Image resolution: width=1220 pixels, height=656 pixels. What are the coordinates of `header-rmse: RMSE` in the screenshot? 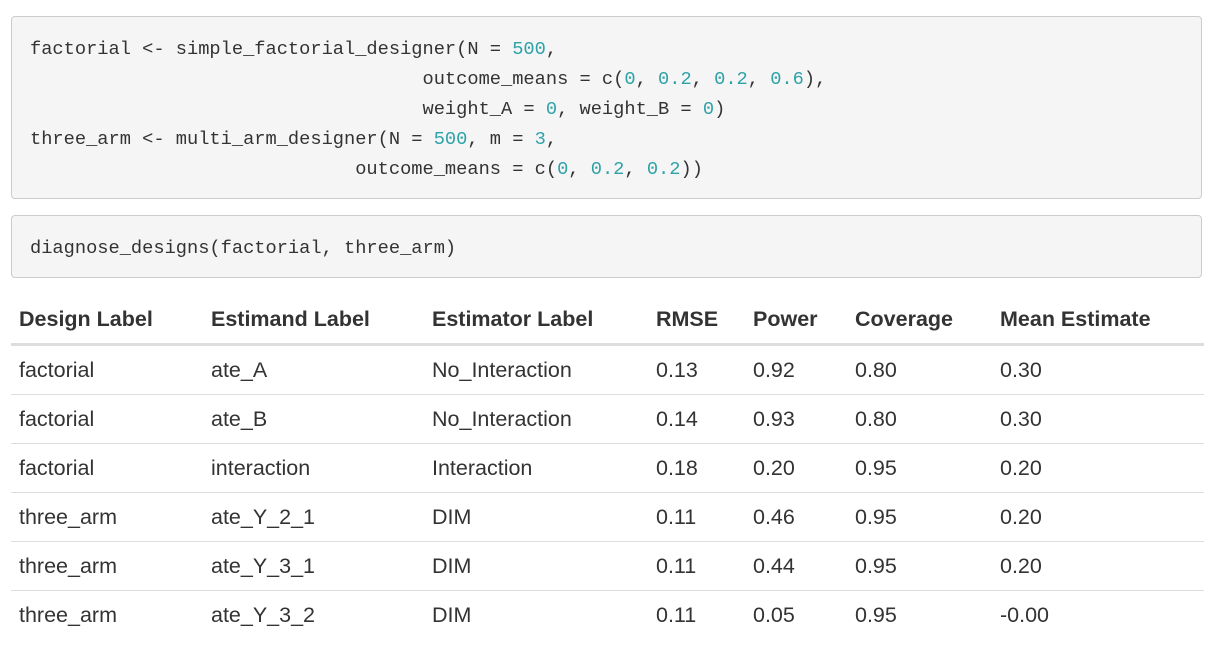 It's located at (696, 320).